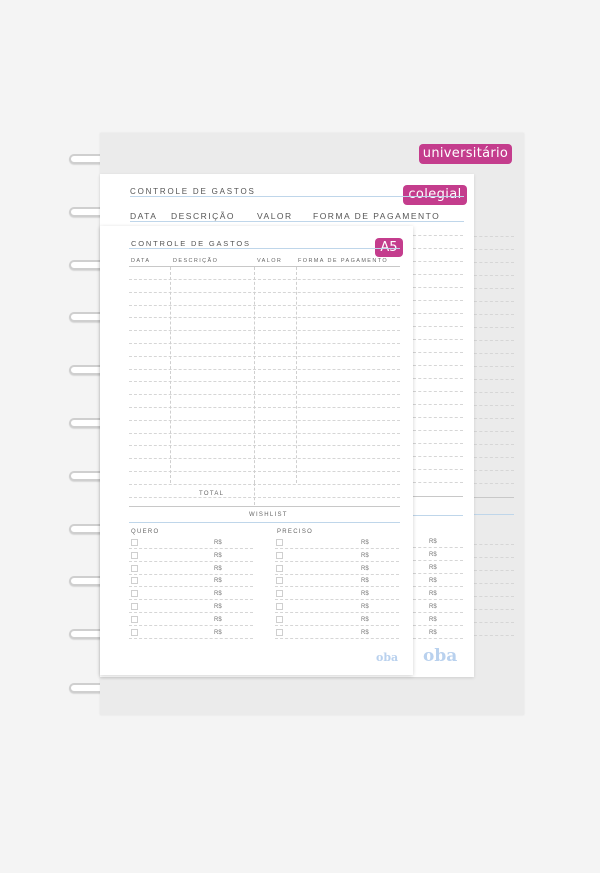 Image resolution: width=600 pixels, height=873 pixels. Describe the element at coordinates (297, 196) in the screenshot. I see `title-rule` at that location.